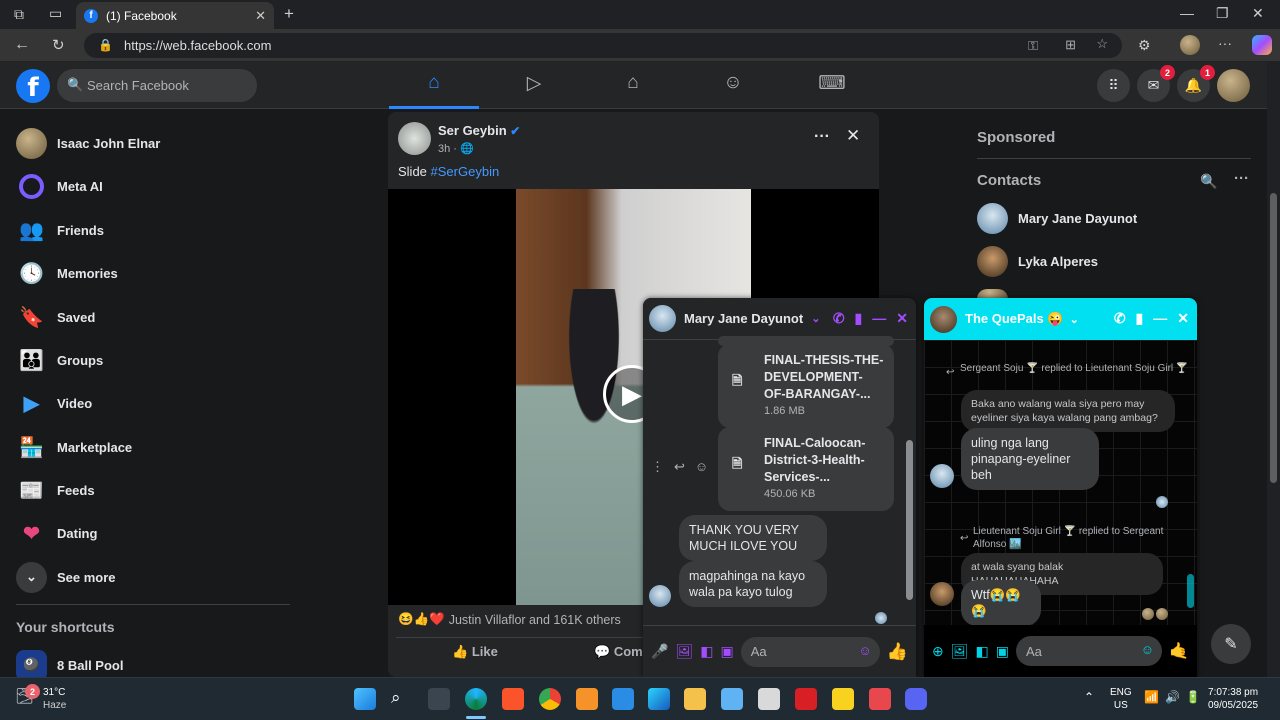  I want to click on wps-icon, so click(880, 699).